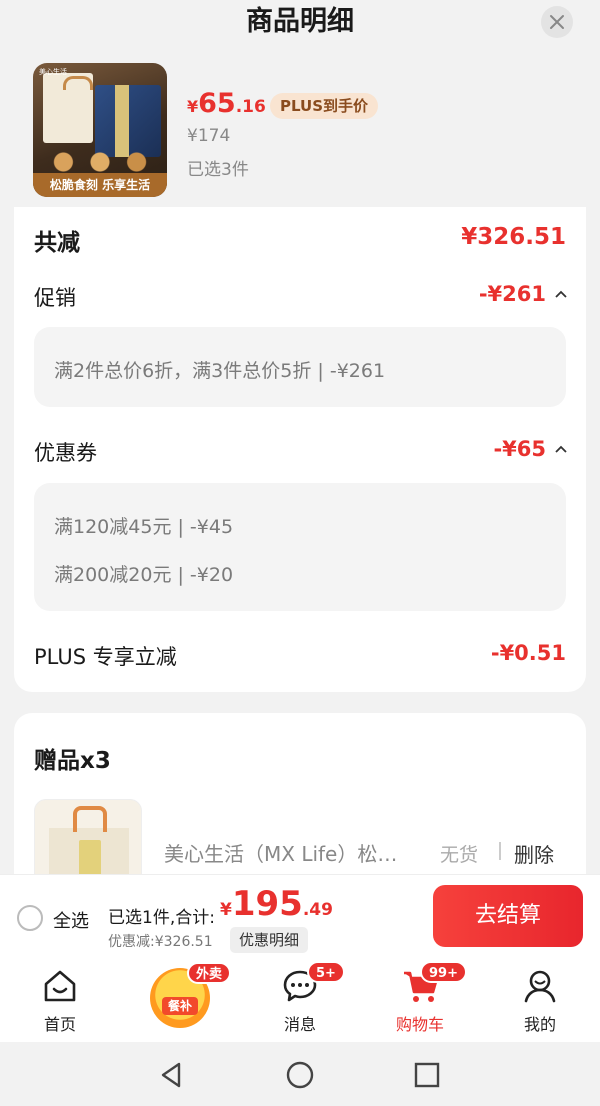 This screenshot has height=1106, width=600. Describe the element at coordinates (269, 940) in the screenshot. I see `discount-detail-button: 优惠明细` at that location.